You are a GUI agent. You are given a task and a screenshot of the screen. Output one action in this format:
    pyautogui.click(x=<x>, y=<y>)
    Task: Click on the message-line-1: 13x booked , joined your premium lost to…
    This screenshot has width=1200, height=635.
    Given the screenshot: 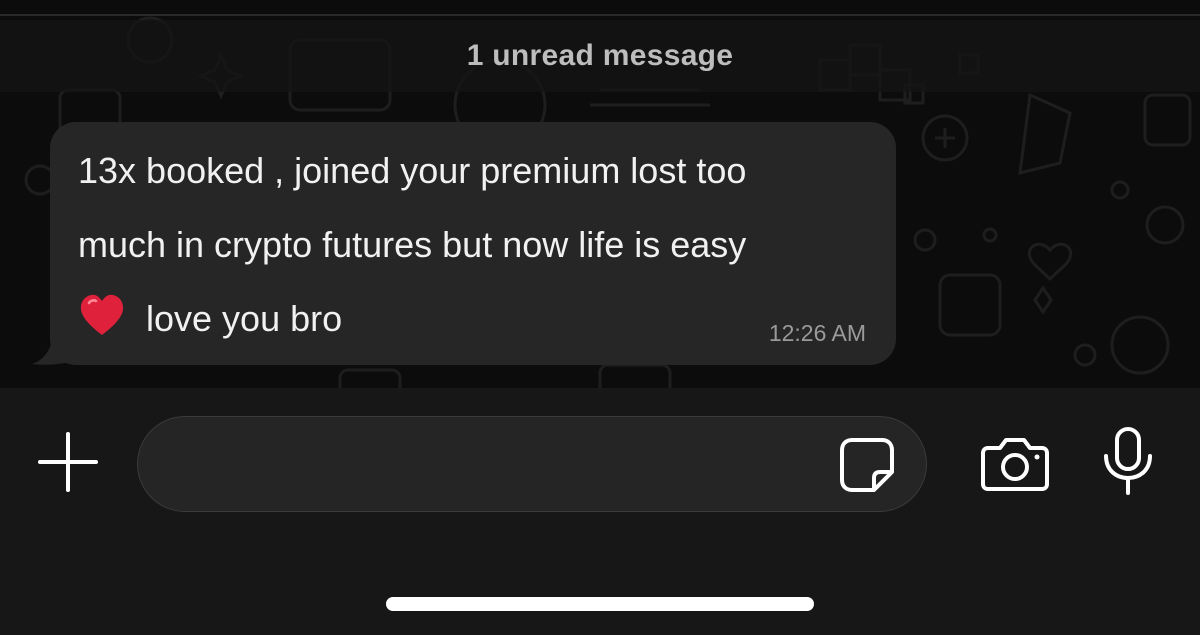 What is the action you would take?
    pyautogui.click(x=412, y=170)
    